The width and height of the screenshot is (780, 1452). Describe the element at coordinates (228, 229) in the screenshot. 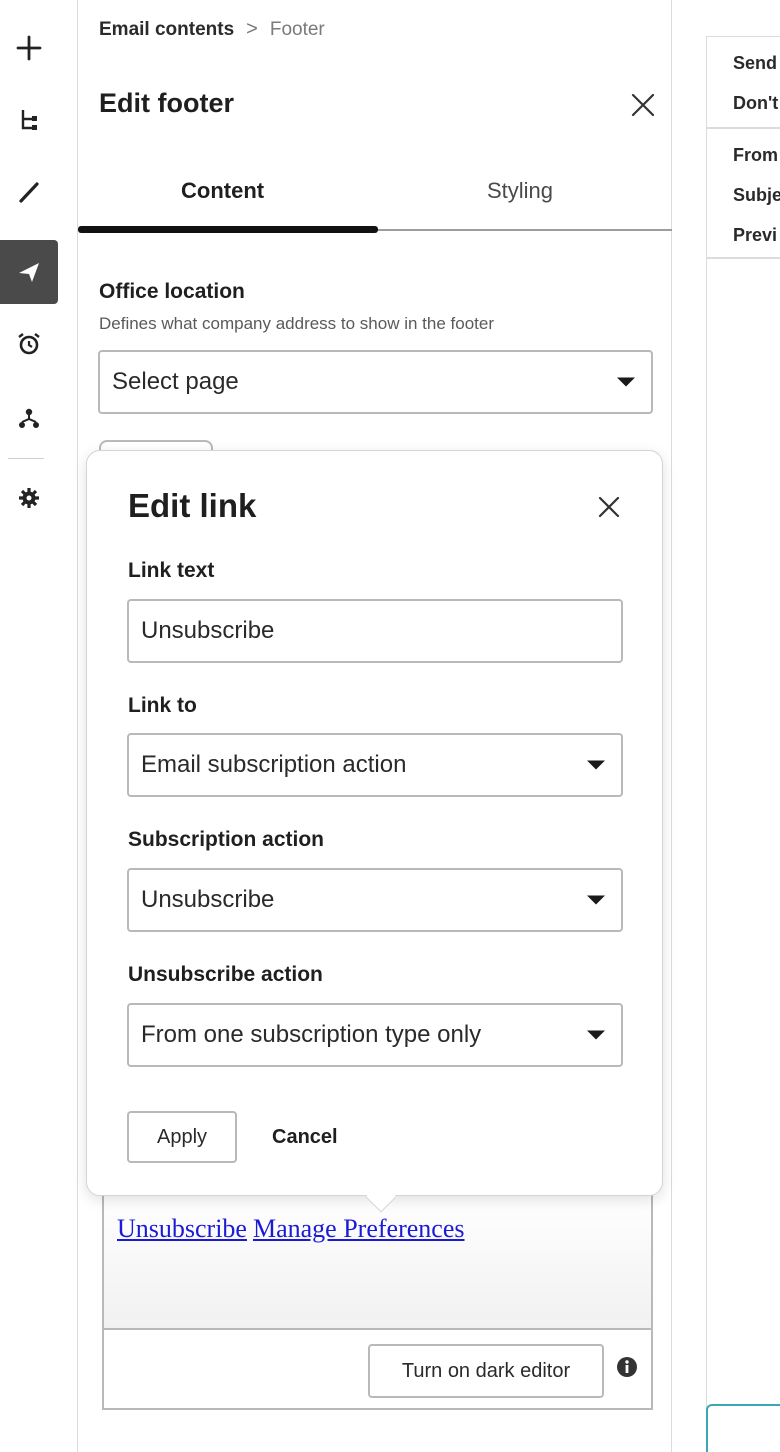

I see `tab-active-indicator` at that location.